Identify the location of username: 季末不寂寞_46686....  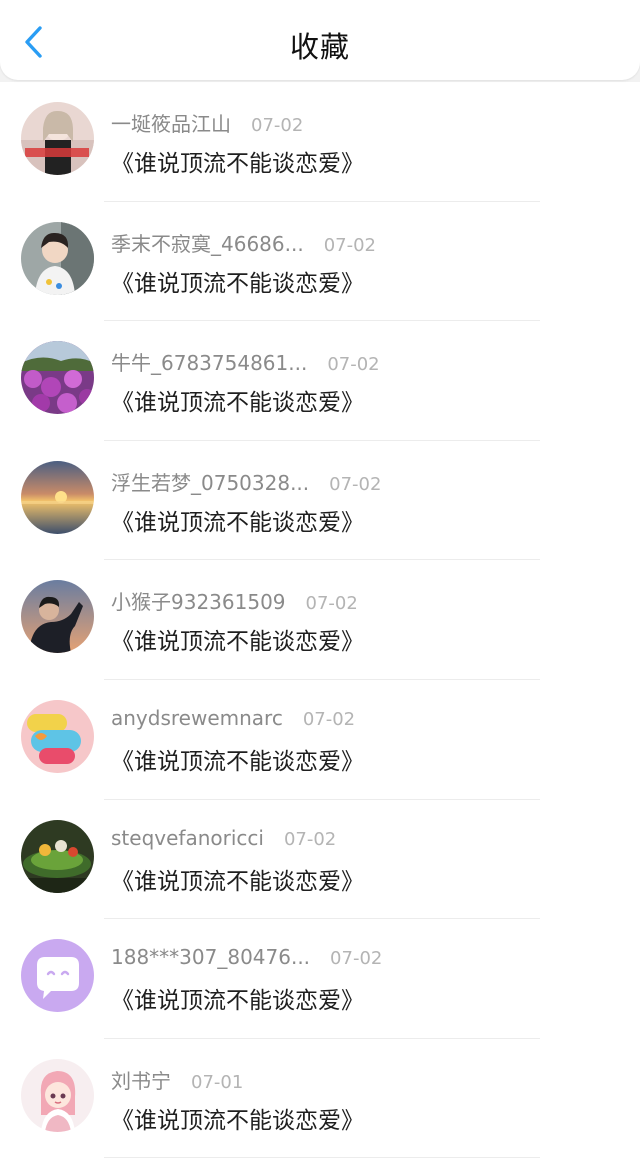
(207, 244).